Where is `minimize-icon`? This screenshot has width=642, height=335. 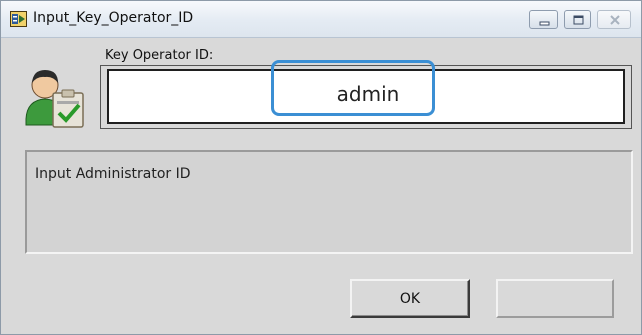 minimize-icon is located at coordinates (544, 23).